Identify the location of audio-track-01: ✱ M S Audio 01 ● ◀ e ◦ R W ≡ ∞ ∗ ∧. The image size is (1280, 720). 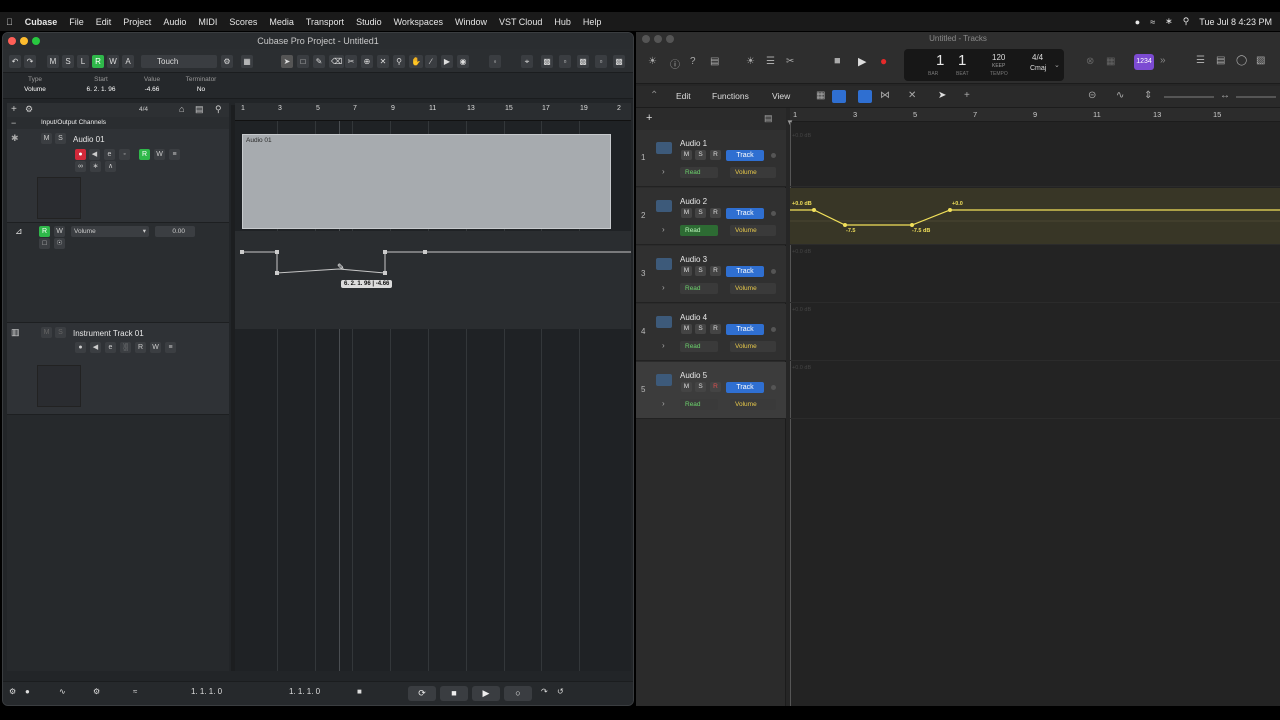
(118, 176).